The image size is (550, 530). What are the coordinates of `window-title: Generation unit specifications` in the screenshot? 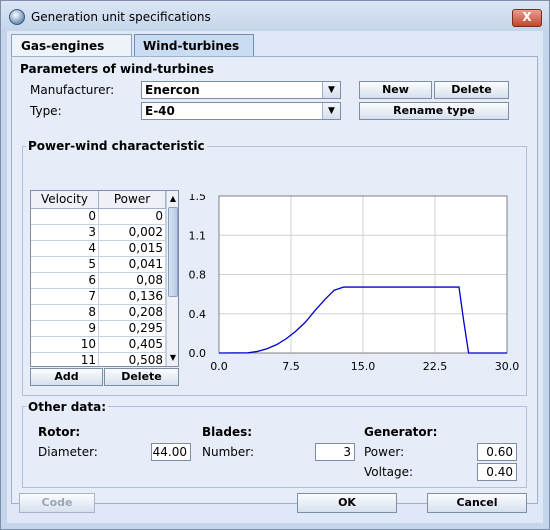 It's located at (121, 17).